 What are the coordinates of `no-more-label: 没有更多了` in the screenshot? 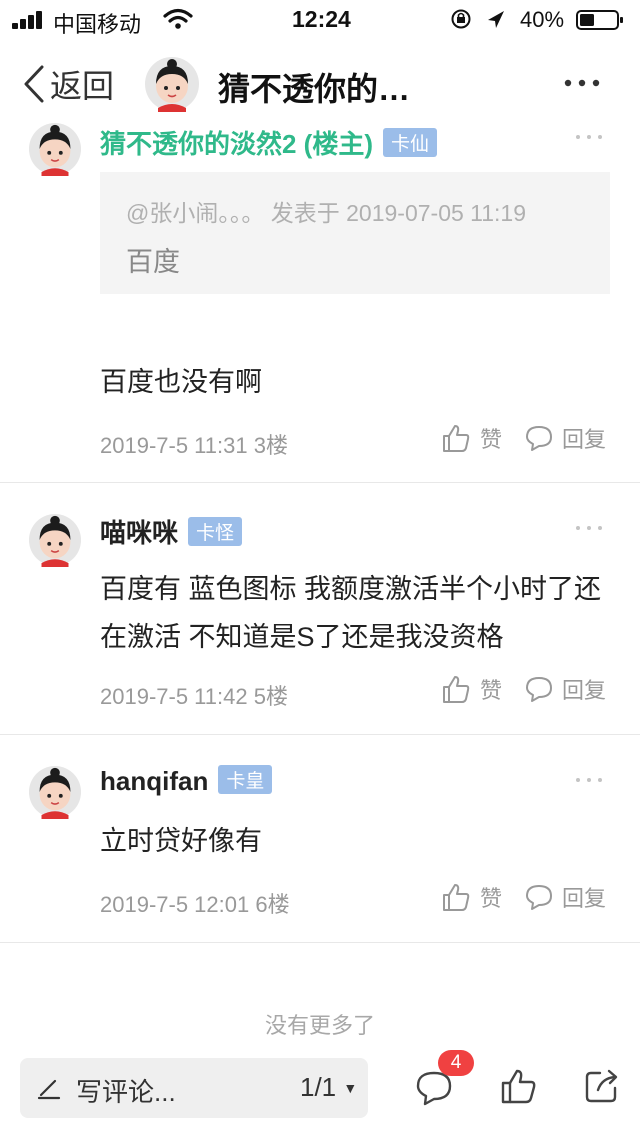 It's located at (319, 1025).